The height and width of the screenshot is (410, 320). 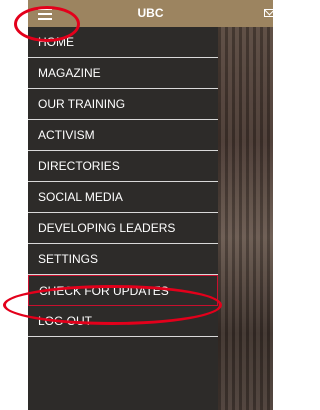 What do you see at coordinates (123, 135) in the screenshot?
I see `menu-item-activism: ACTIVISM` at bounding box center [123, 135].